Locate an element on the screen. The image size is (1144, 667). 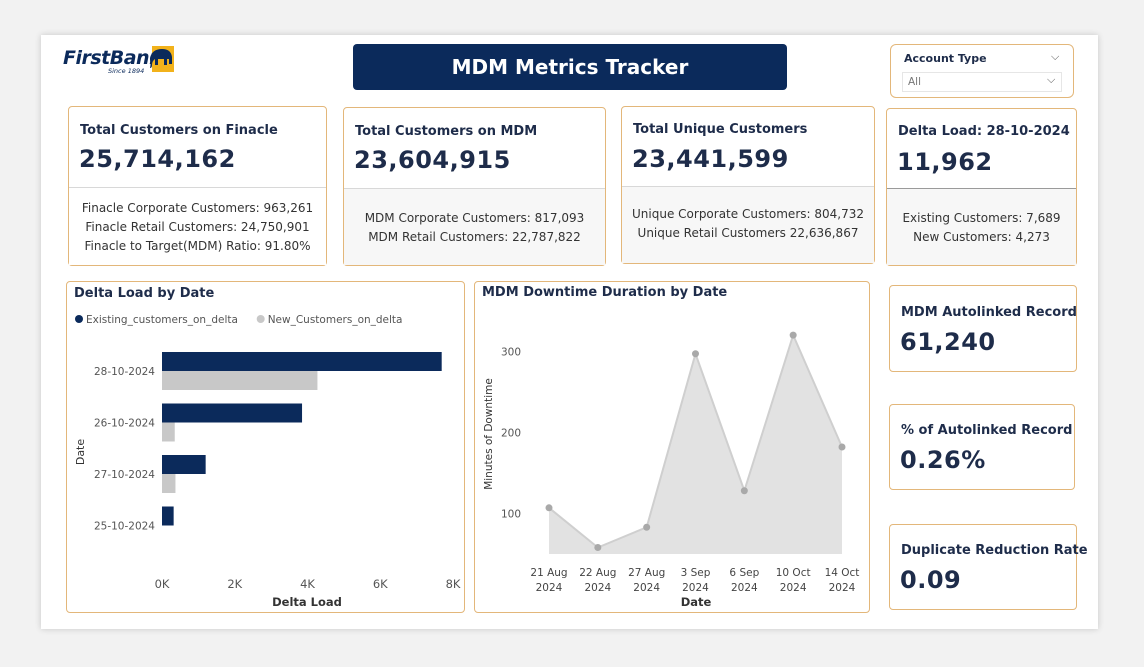
unique-value: 23,441,599 is located at coordinates (710, 159).